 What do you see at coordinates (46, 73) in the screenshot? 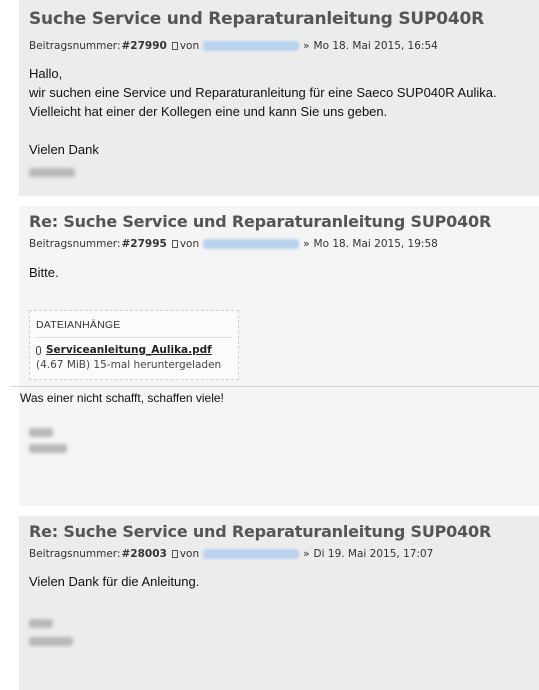
I see `content-line: Hallo,` at bounding box center [46, 73].